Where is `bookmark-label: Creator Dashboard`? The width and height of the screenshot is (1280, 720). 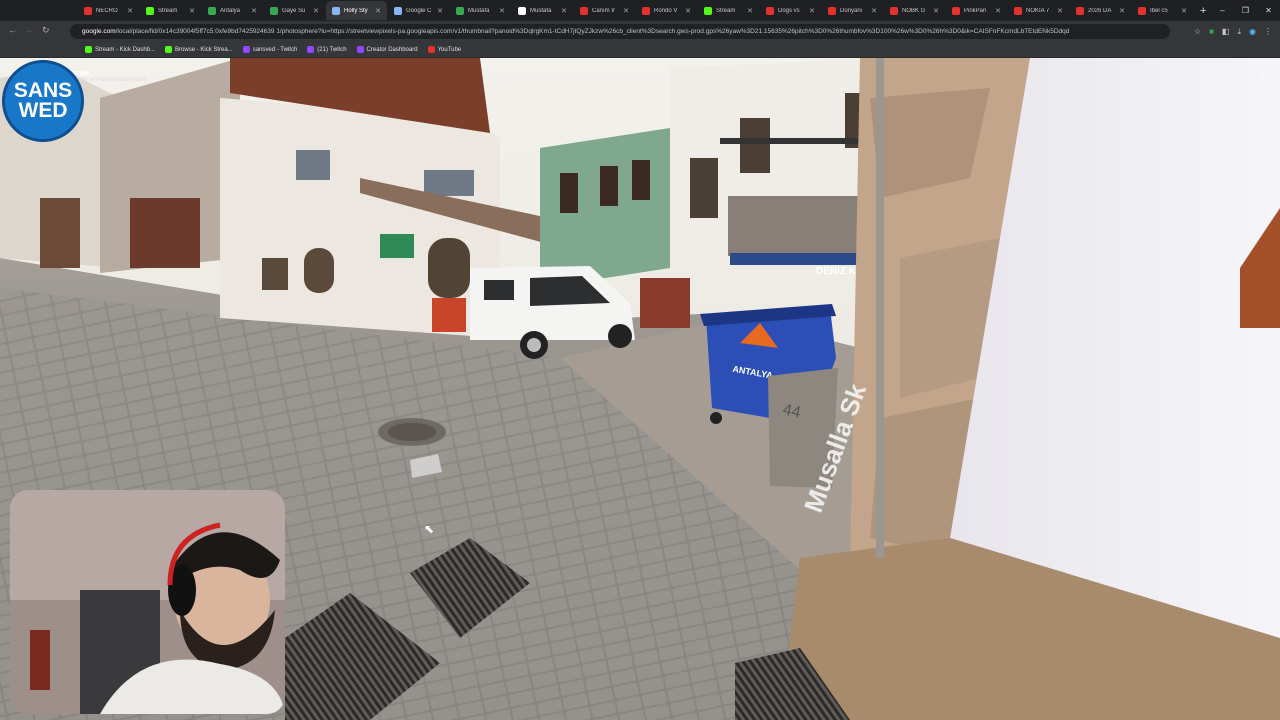
bookmark-label: Creator Dashboard is located at coordinates (392, 49).